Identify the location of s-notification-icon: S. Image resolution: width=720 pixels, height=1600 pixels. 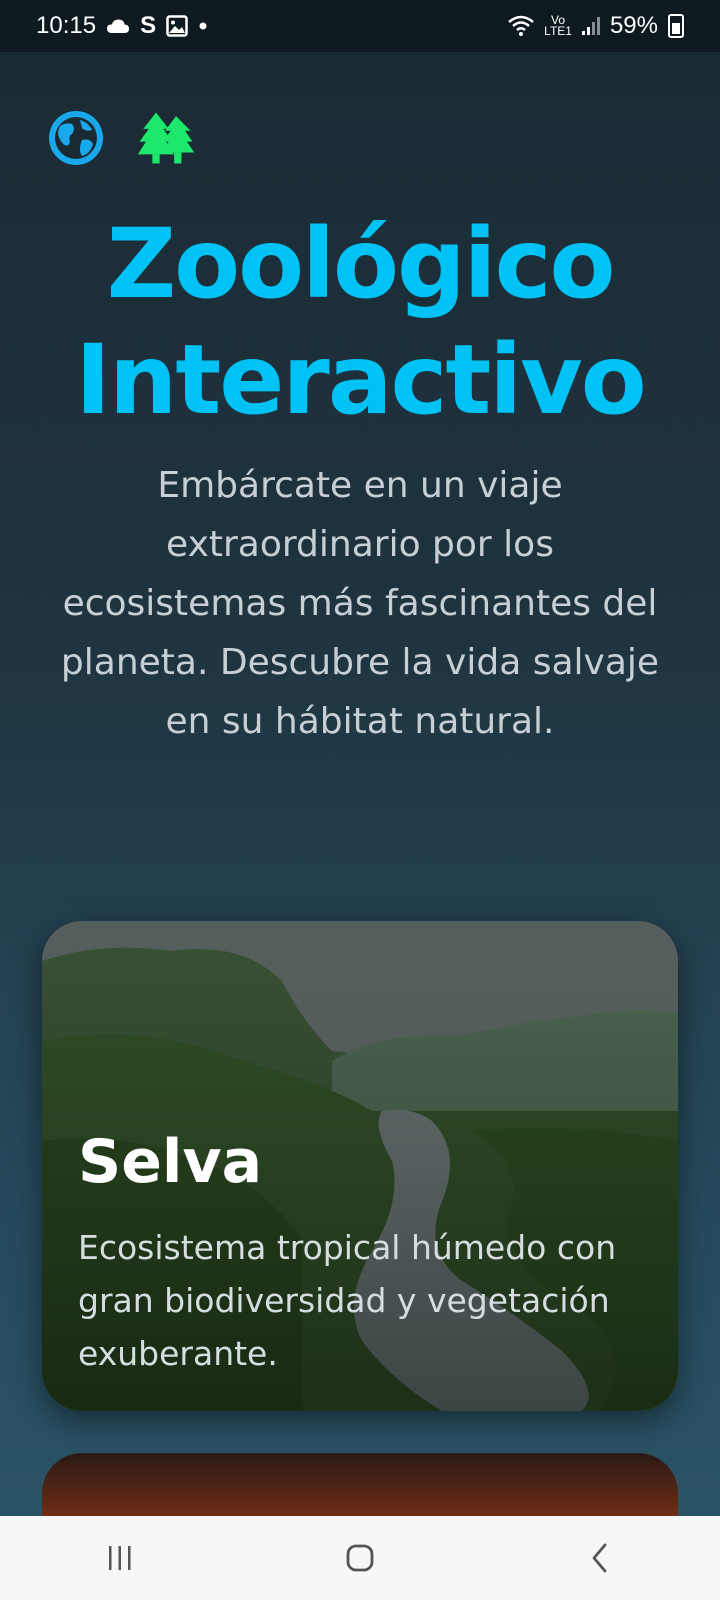
(148, 25).